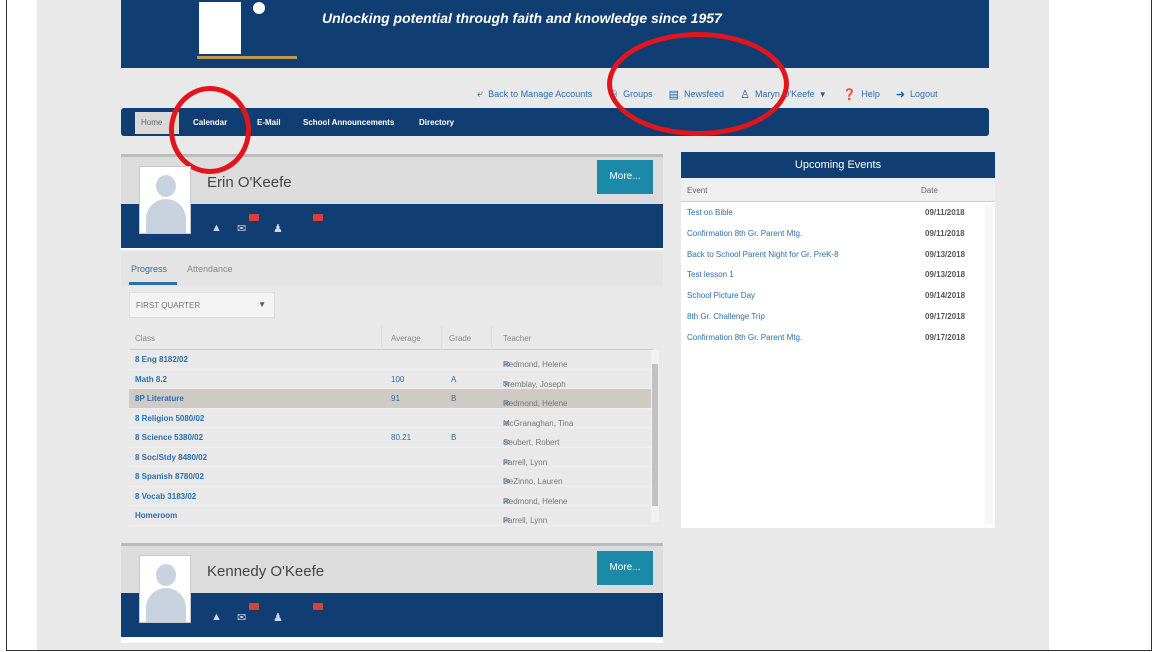 Image resolution: width=1158 pixels, height=652 pixels. I want to click on scrollbar-thumb, so click(655, 435).